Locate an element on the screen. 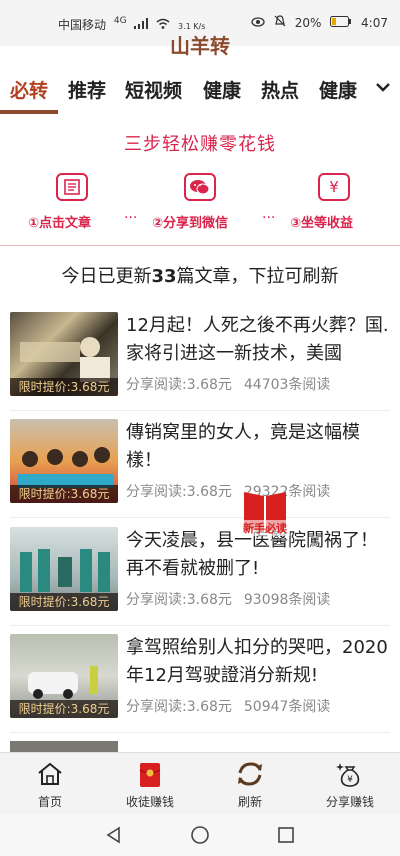 This screenshot has height=856, width=400. article-meta: 分享阅读:3.68元 29322条阅读 is located at coordinates (234, 491).